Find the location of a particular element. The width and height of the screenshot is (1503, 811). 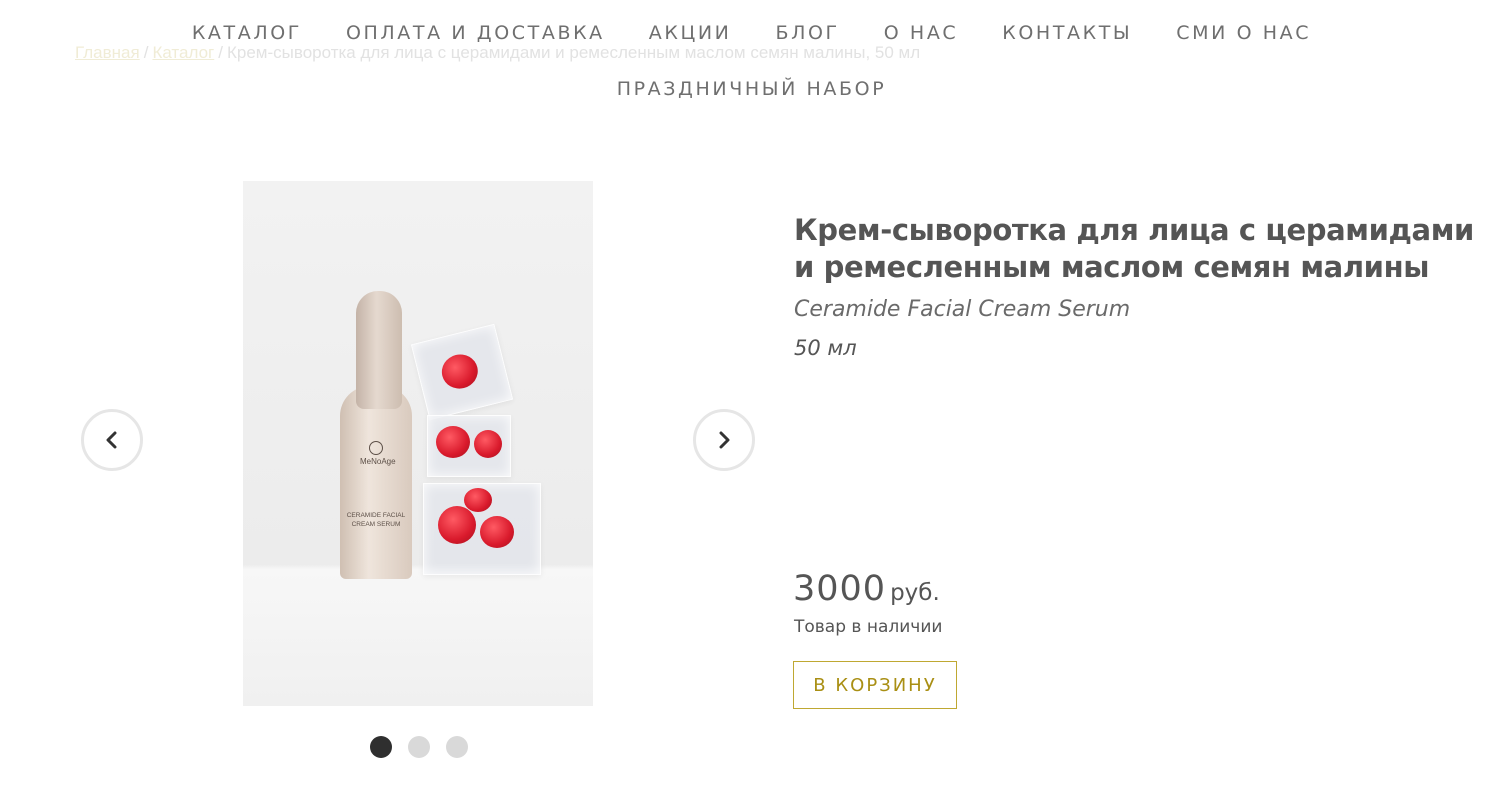

nav-item-catalog: КАТАЛОГ is located at coordinates (247, 33).